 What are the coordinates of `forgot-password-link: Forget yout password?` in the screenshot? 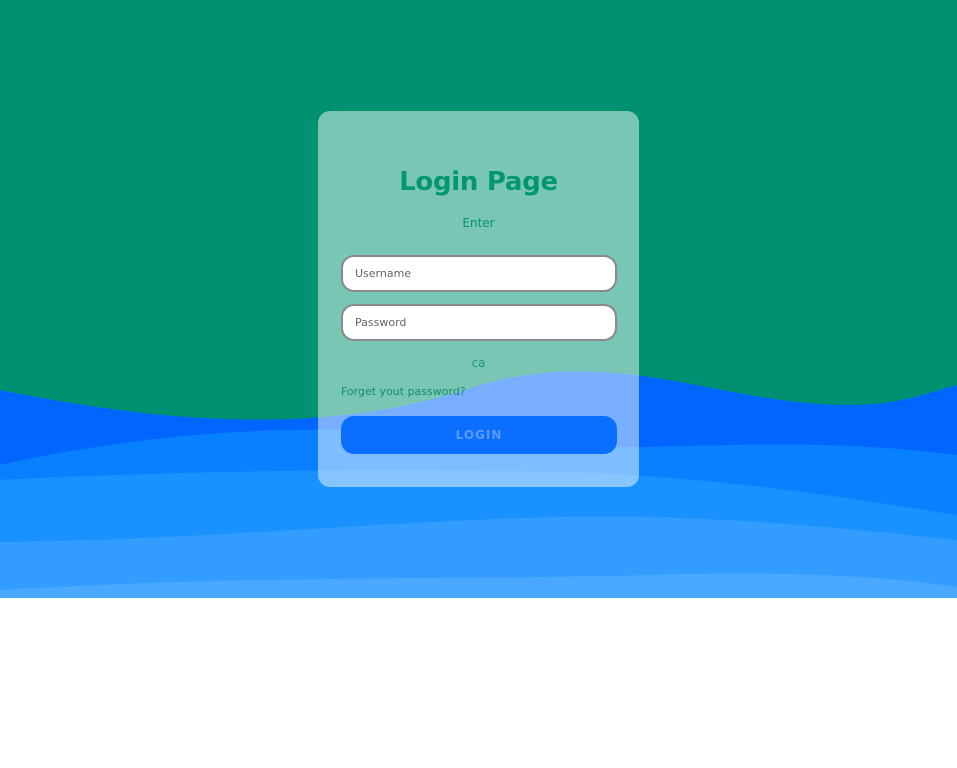 It's located at (403, 391).